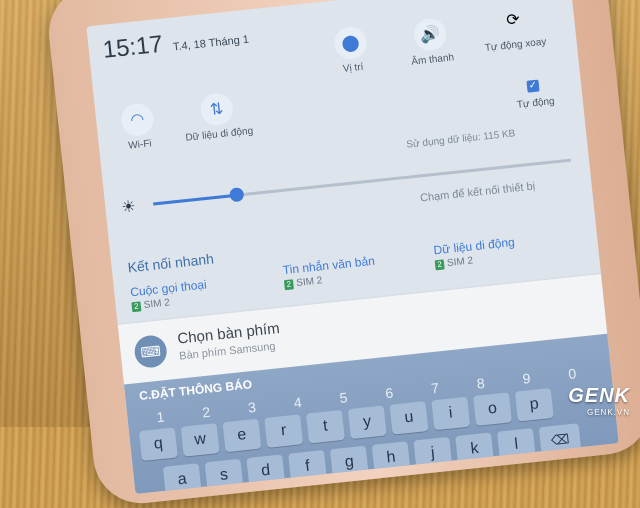 The width and height of the screenshot is (640, 508). What do you see at coordinates (171, 263) in the screenshot?
I see `quick-connect-title: Kết nối nhanh` at bounding box center [171, 263].